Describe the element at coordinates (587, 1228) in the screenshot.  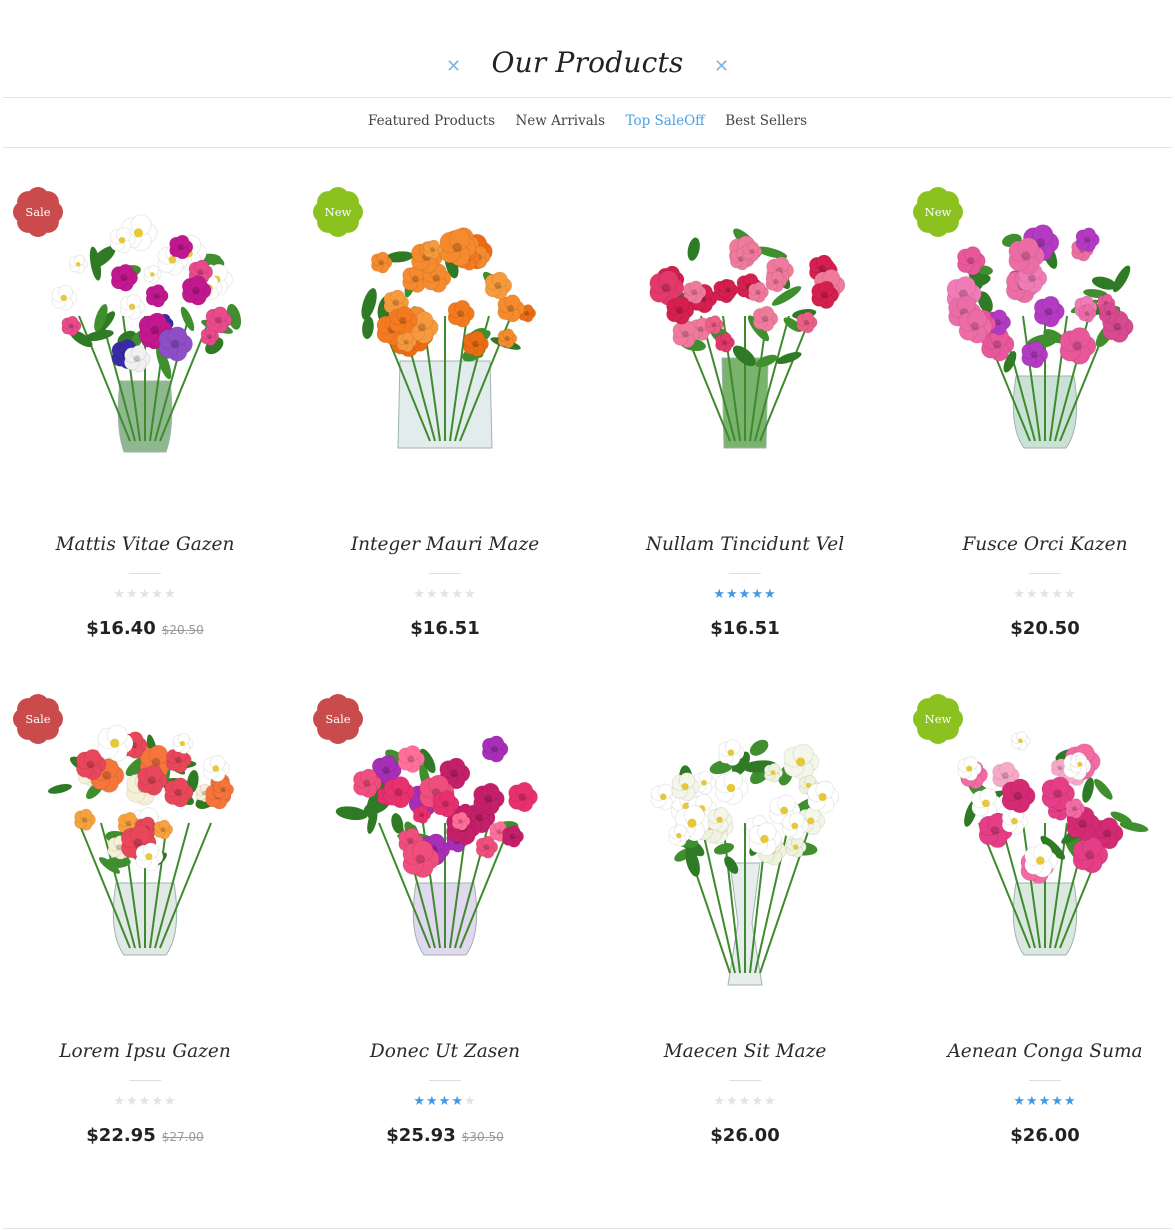
I see `divider-bottom` at that location.